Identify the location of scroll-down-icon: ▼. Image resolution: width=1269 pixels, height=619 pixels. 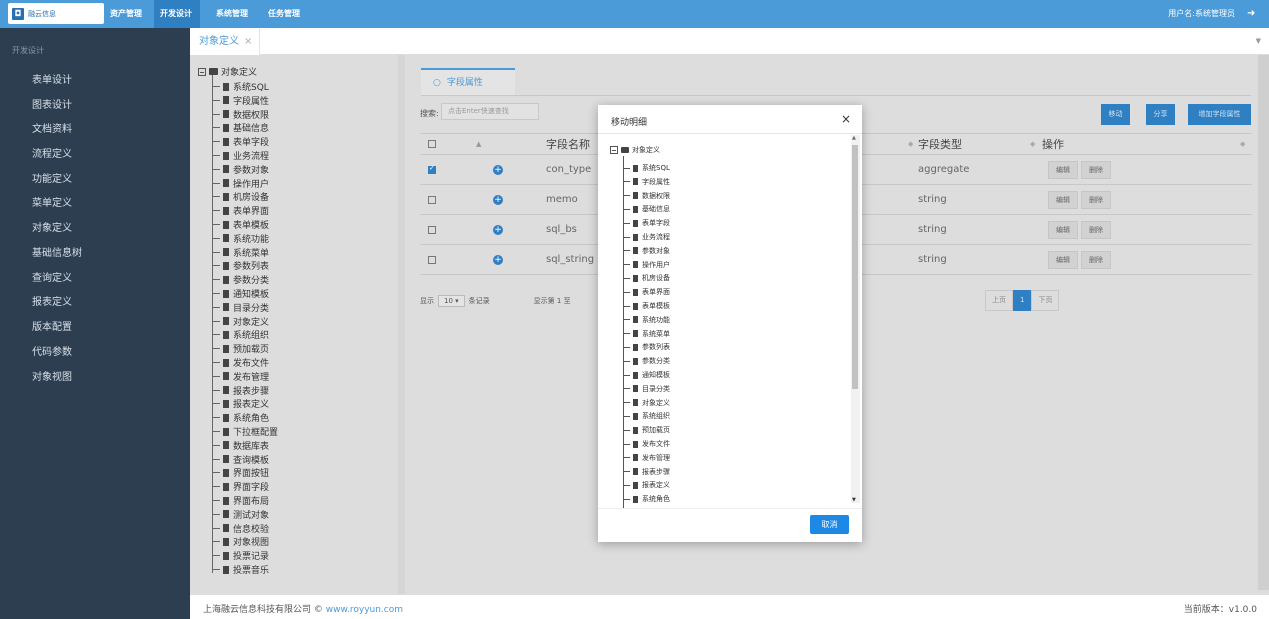
(854, 500).